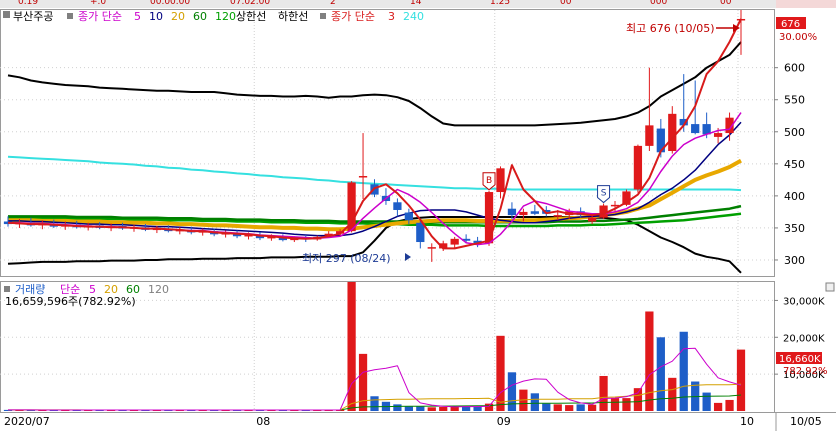 The image size is (836, 431). I want to click on high-label: 최고 676 (10/05), so click(670, 28).